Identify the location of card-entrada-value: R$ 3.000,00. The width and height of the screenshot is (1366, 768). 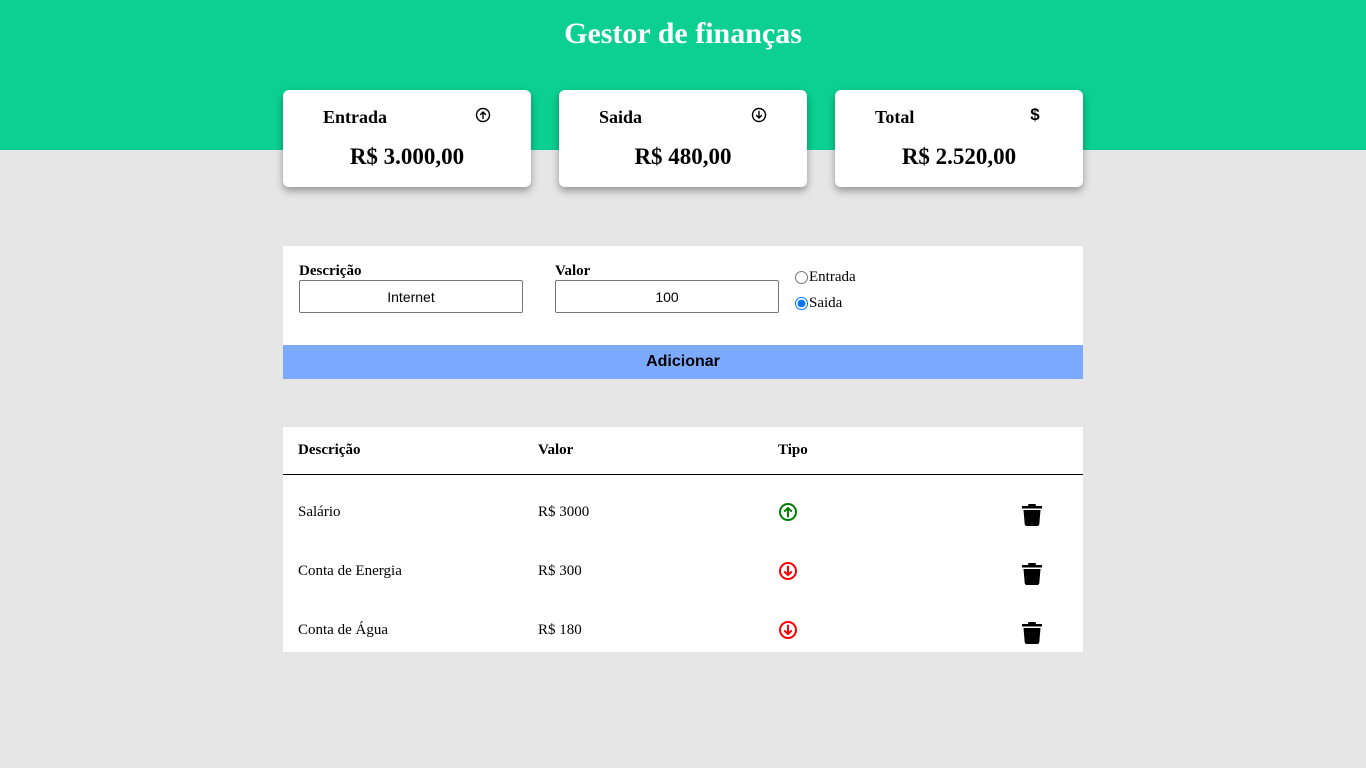
(407, 156).